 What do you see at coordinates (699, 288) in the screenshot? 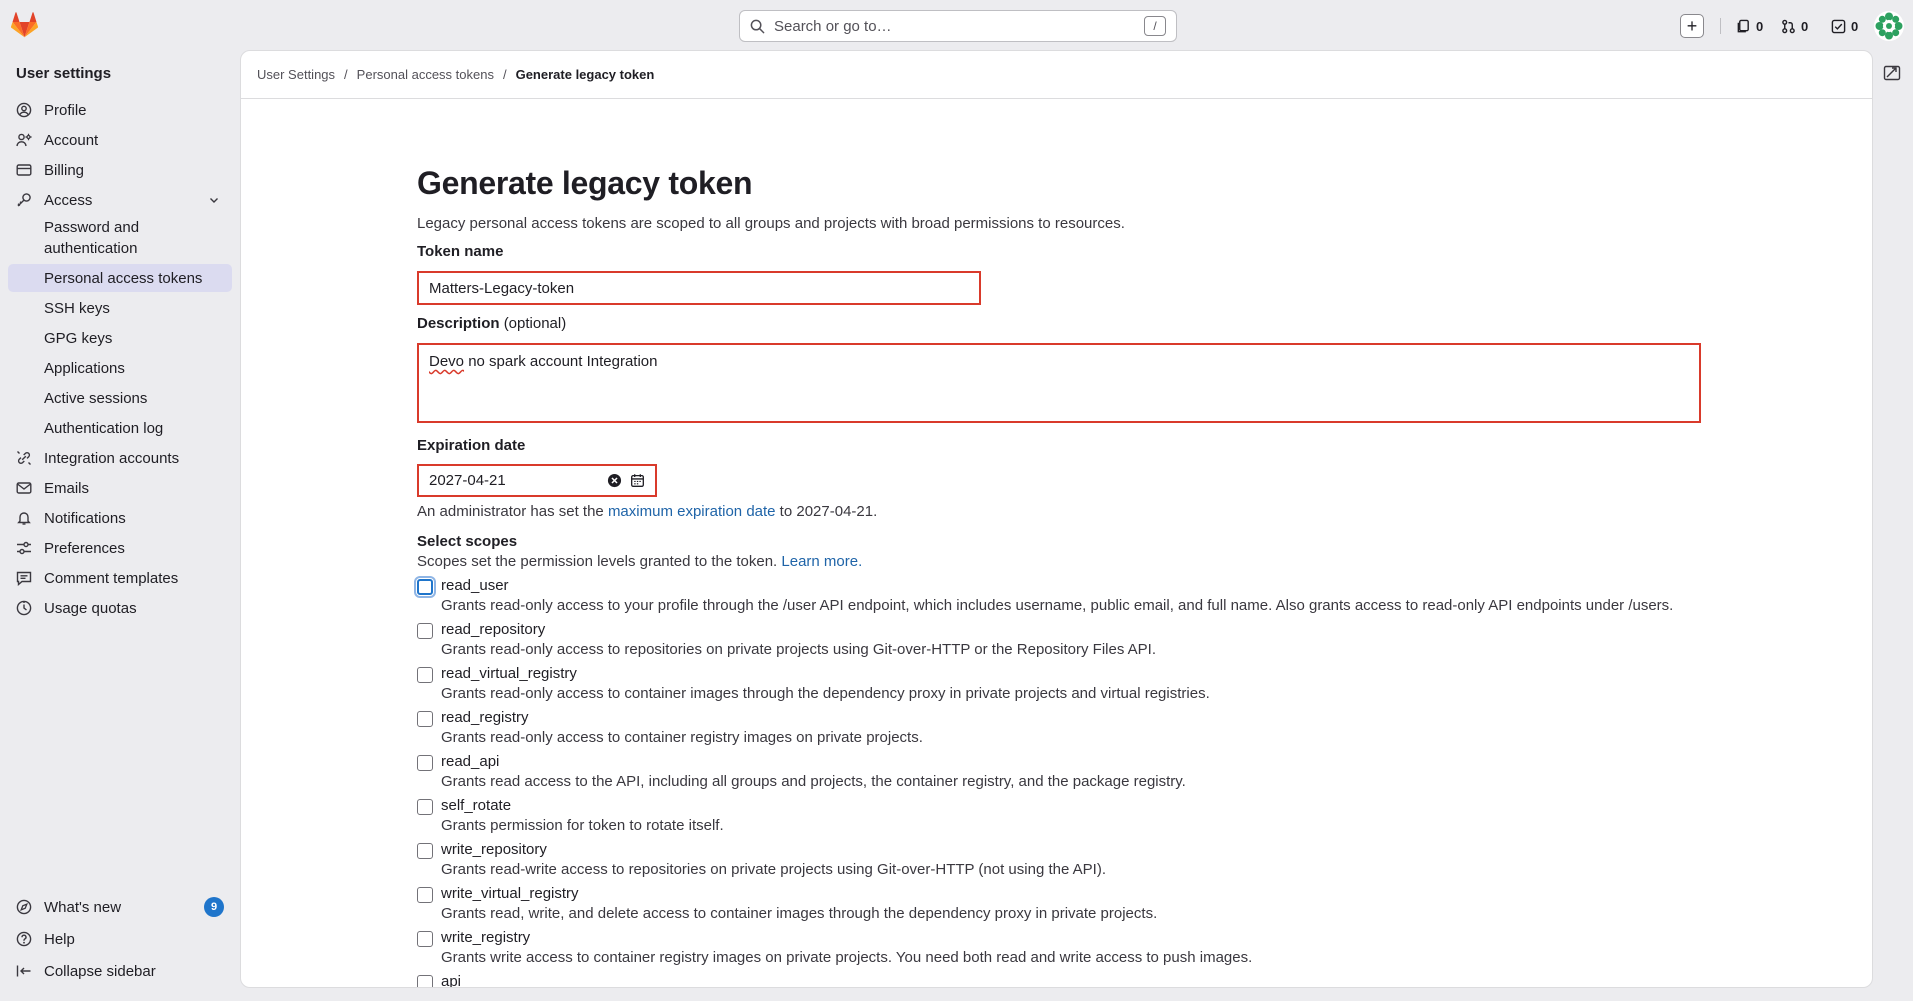
I see `token-name-input: Matters-Legacy-token` at bounding box center [699, 288].